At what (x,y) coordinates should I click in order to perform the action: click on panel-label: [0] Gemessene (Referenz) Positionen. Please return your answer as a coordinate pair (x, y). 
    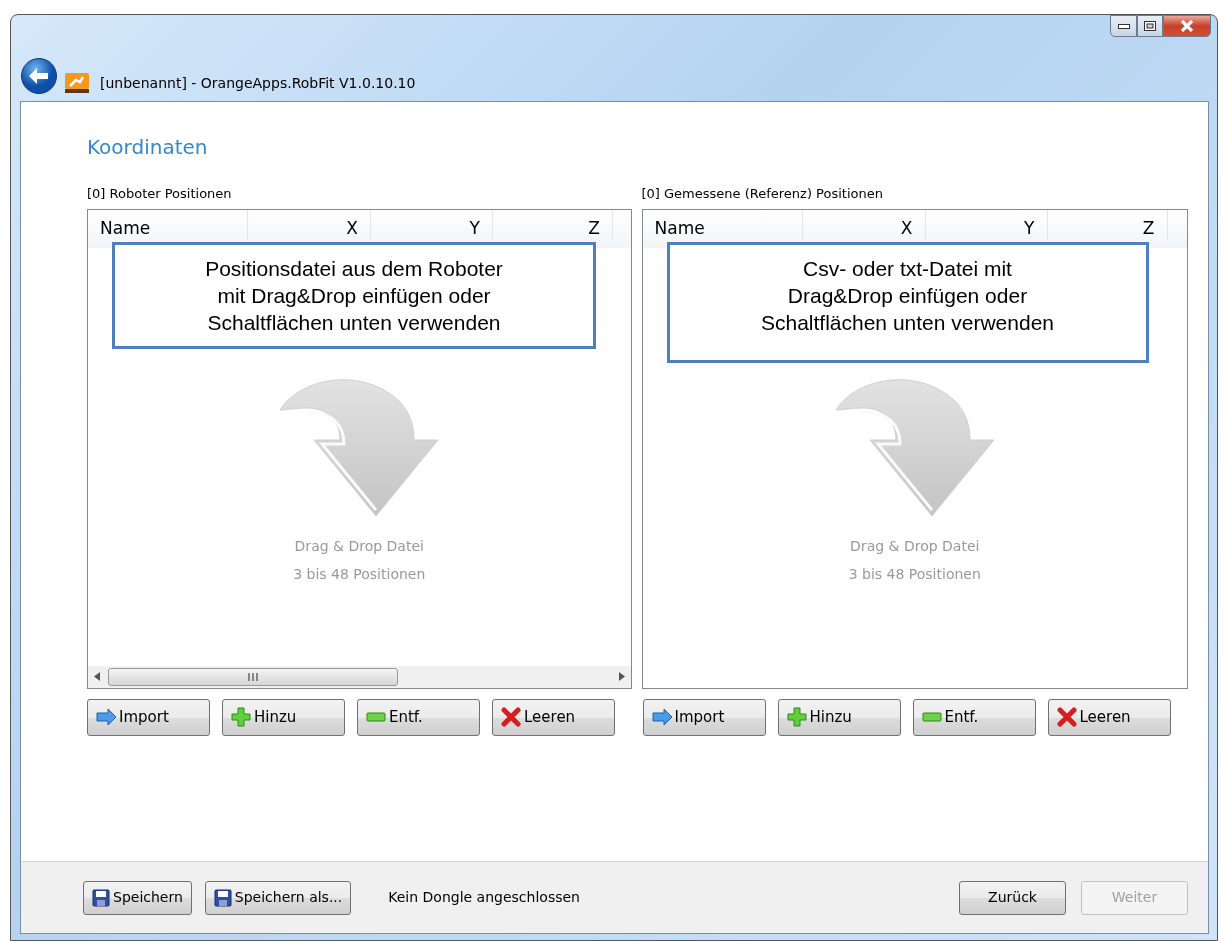
    Looking at the image, I should click on (762, 194).